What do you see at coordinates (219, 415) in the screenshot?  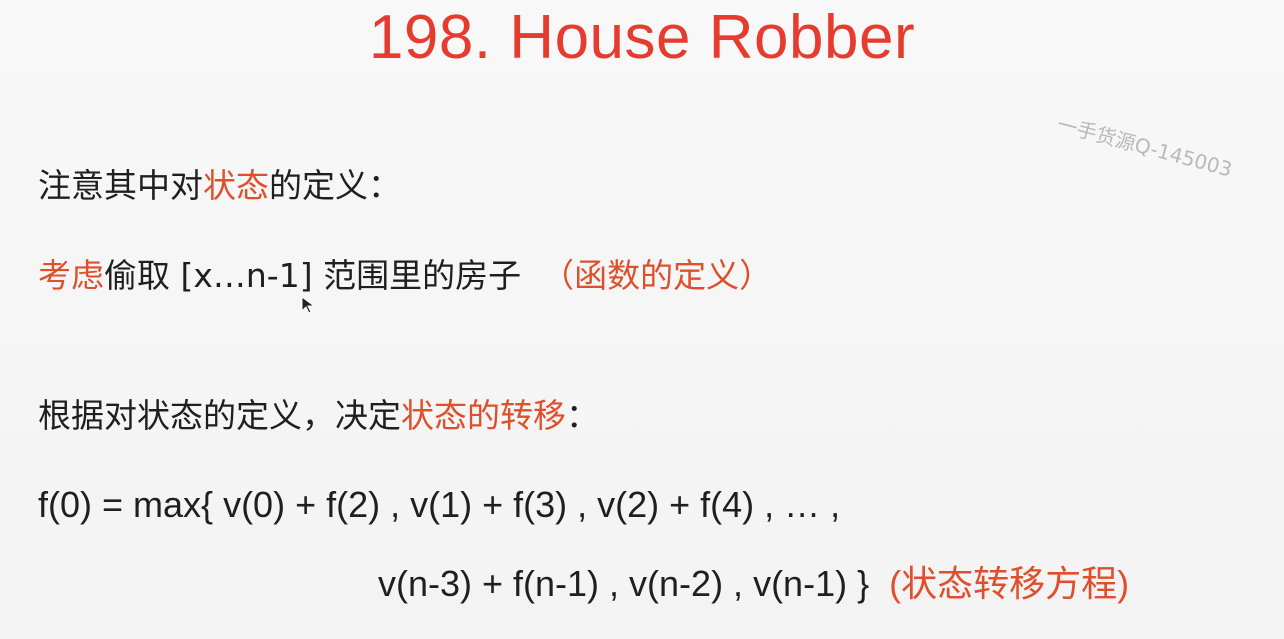 I see `transition-decision-prefix: 根据对状态的定义，决定` at bounding box center [219, 415].